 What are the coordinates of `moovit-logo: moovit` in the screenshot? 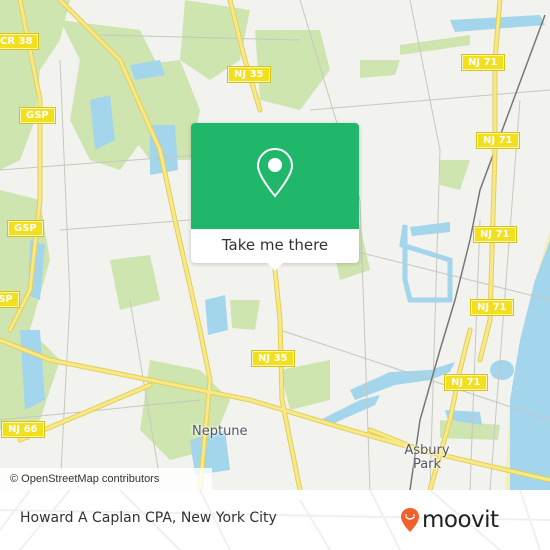 It's located at (449, 520).